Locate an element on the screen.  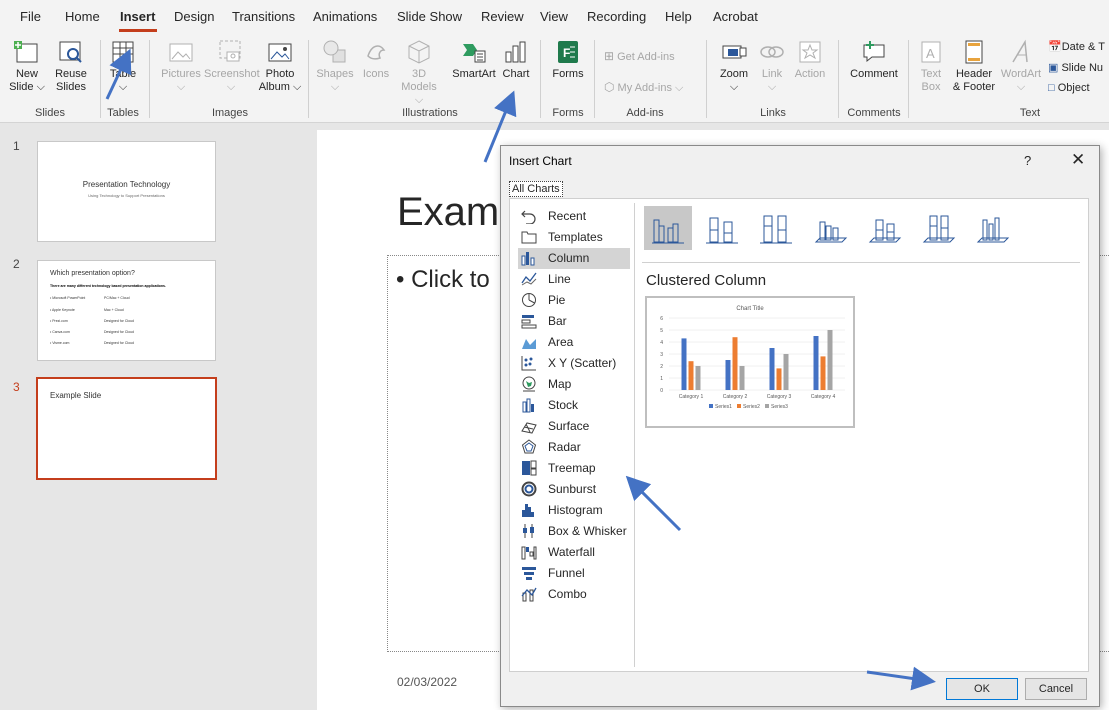
subtype-100-stacked-column is located at coordinates (776, 228).